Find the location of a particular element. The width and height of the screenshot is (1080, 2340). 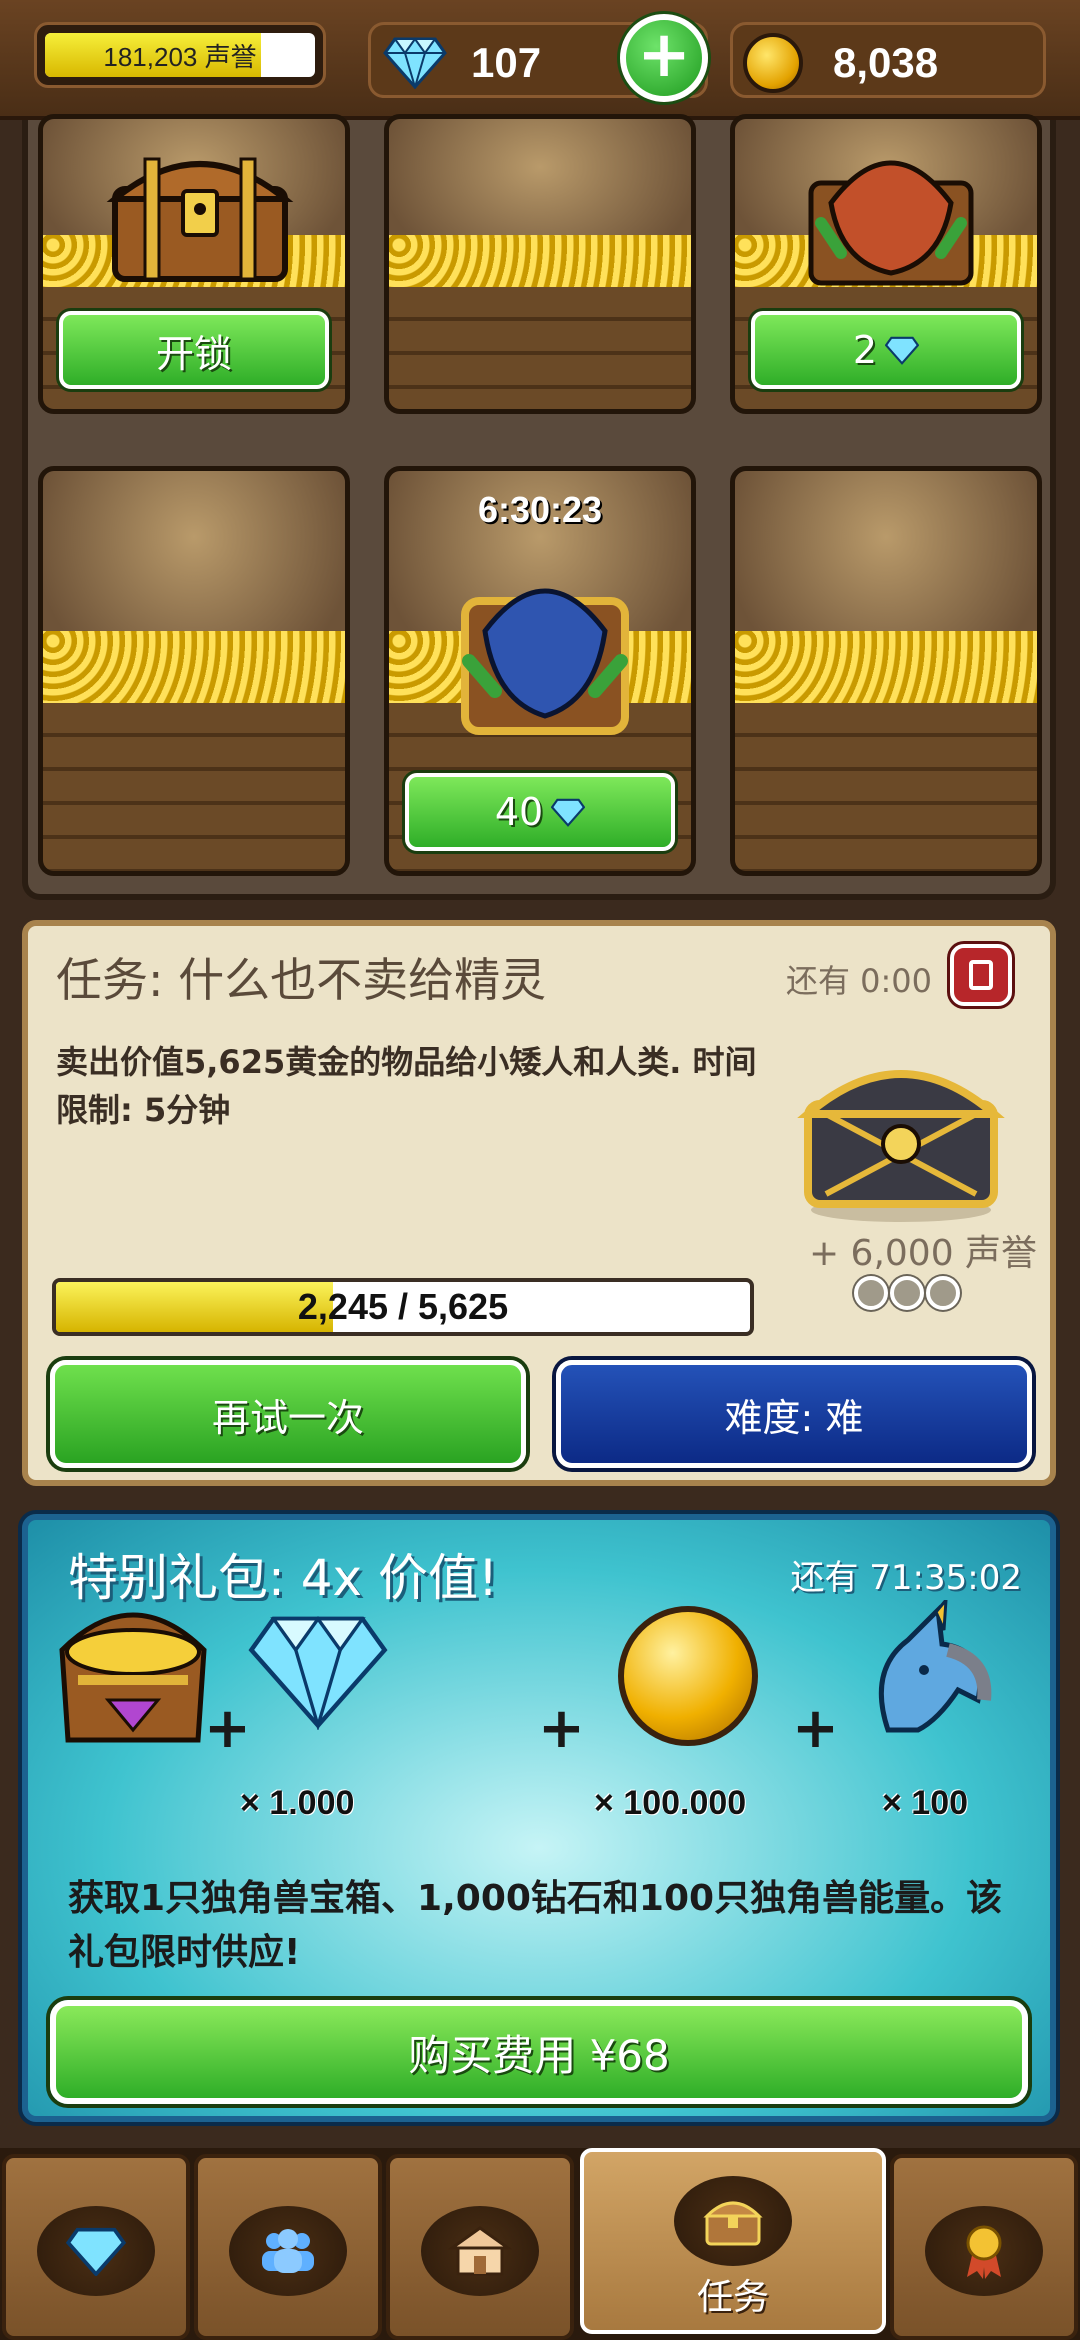

difficulty-circles is located at coordinates (907, 1293).